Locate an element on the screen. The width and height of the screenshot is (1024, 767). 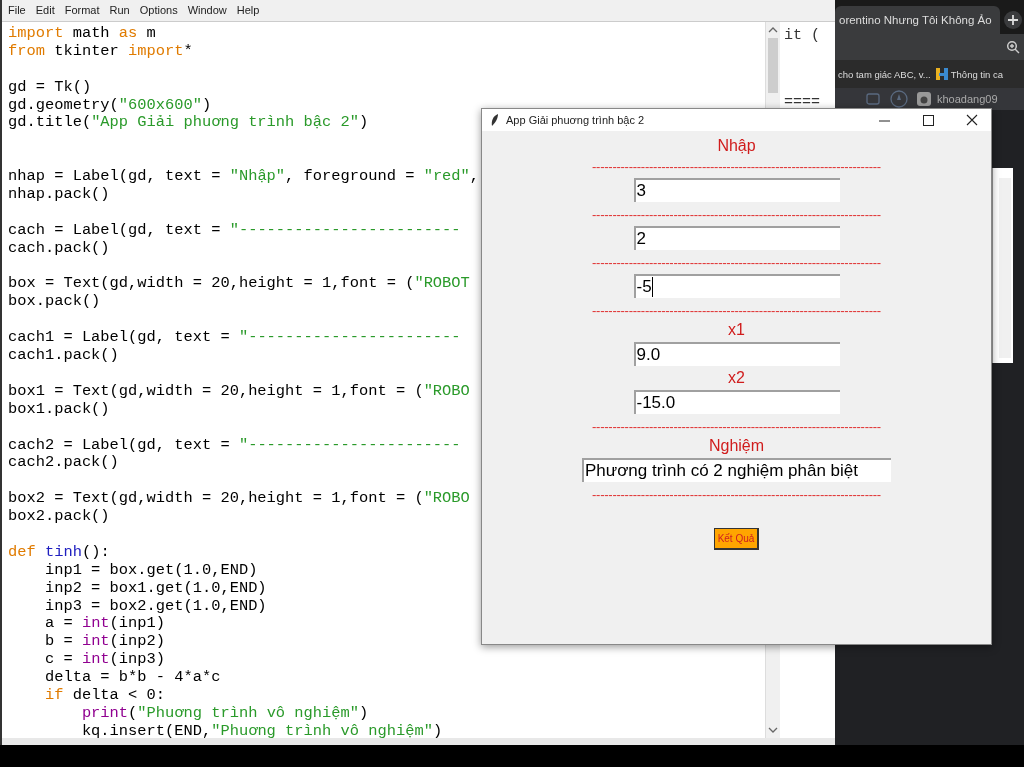
code-line: cach2.pack() is located at coordinates (63, 463).